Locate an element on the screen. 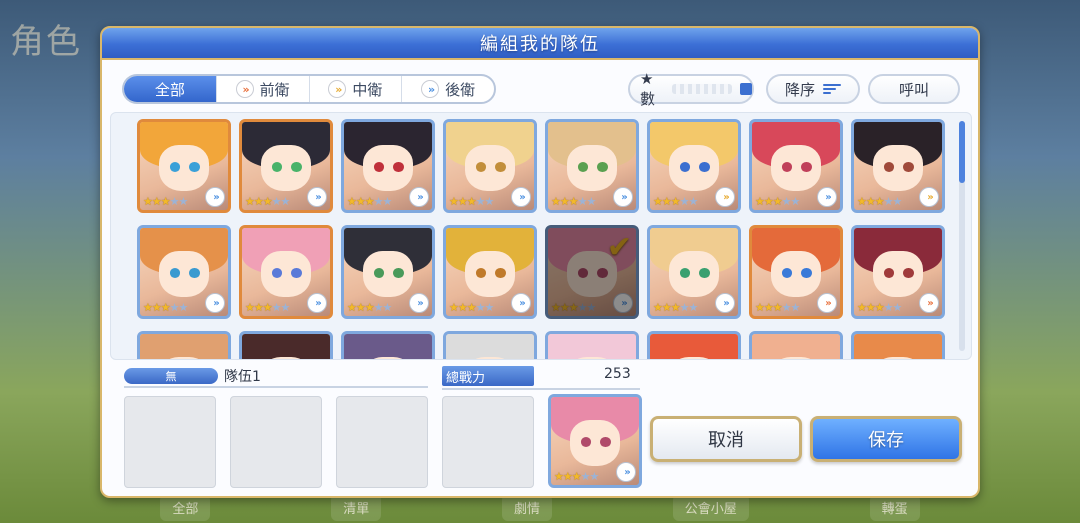 The height and width of the screenshot is (523, 1080). star-sort-button: ★數 is located at coordinates (691, 89).